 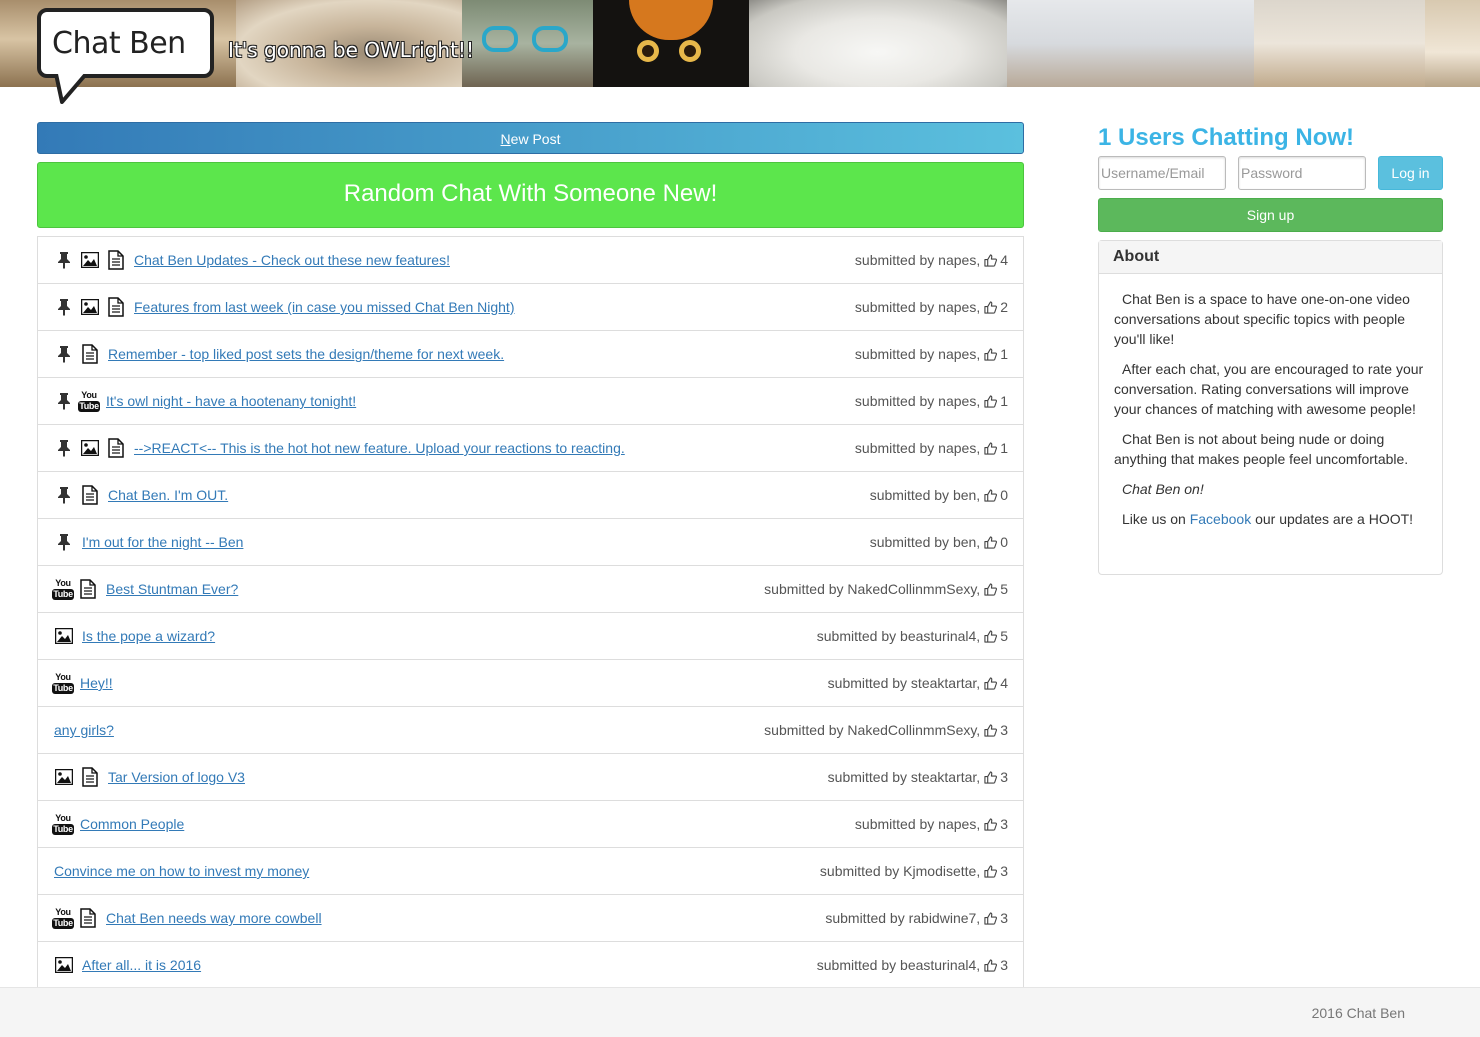 What do you see at coordinates (1226, 137) in the screenshot?
I see `users-chatting-count: 1 Users Chatting Now!` at bounding box center [1226, 137].